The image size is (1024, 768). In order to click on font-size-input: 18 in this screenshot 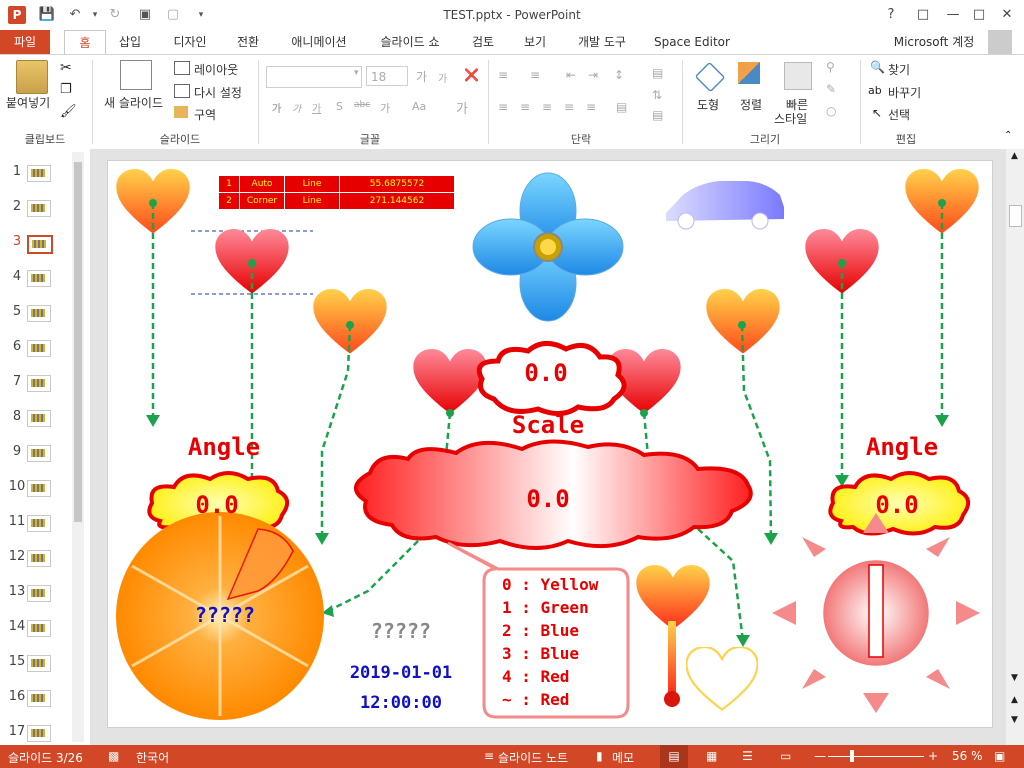, I will do `click(387, 76)`.